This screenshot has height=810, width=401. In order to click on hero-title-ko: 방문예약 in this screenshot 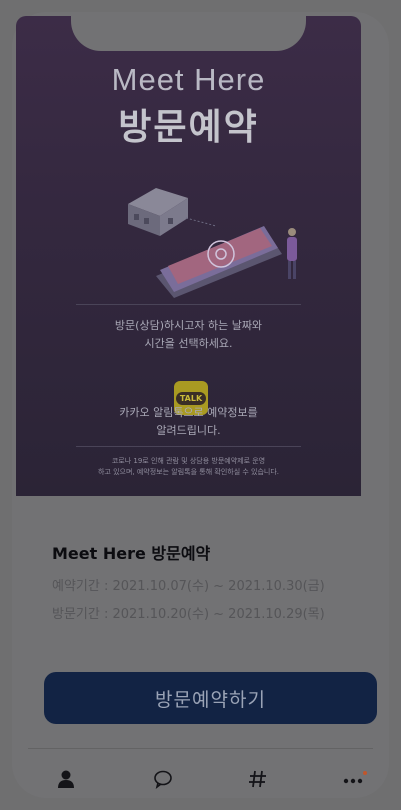, I will do `click(188, 127)`.